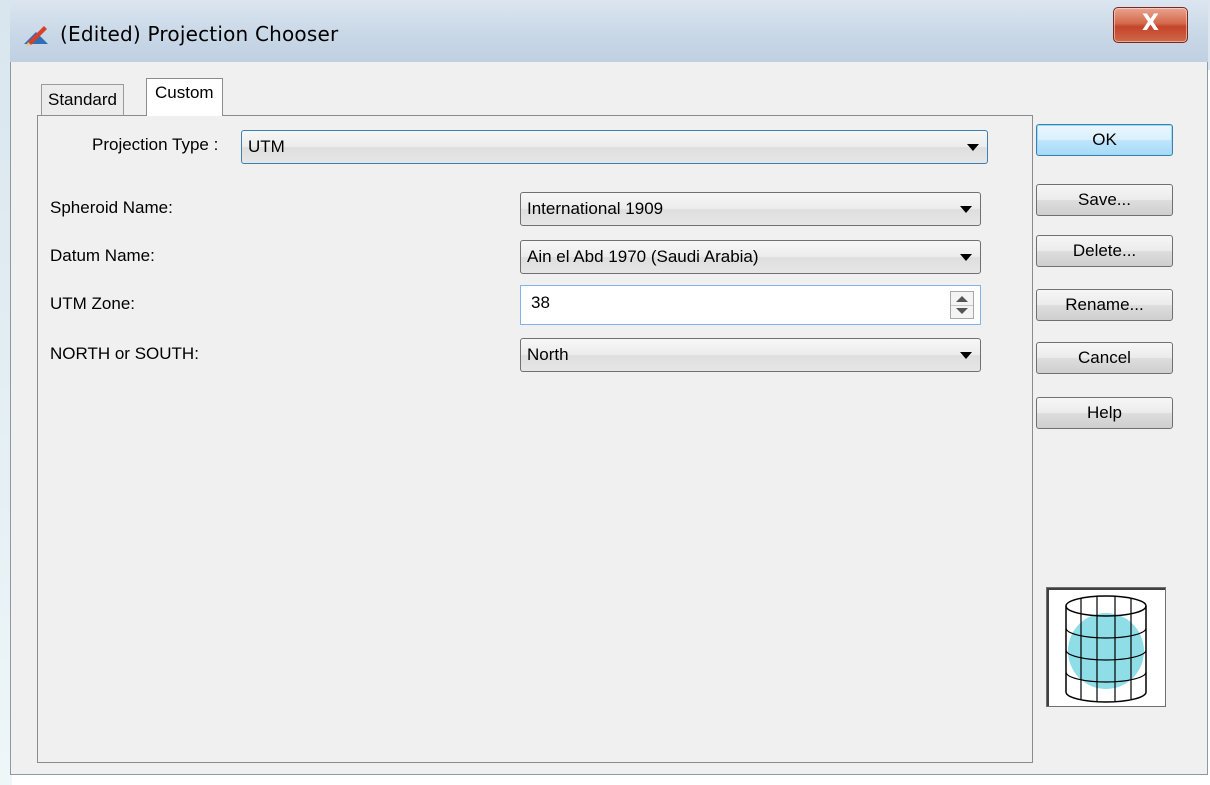 This screenshot has height=785, width=1210. What do you see at coordinates (962, 299) in the screenshot?
I see `spin-up-icon` at bounding box center [962, 299].